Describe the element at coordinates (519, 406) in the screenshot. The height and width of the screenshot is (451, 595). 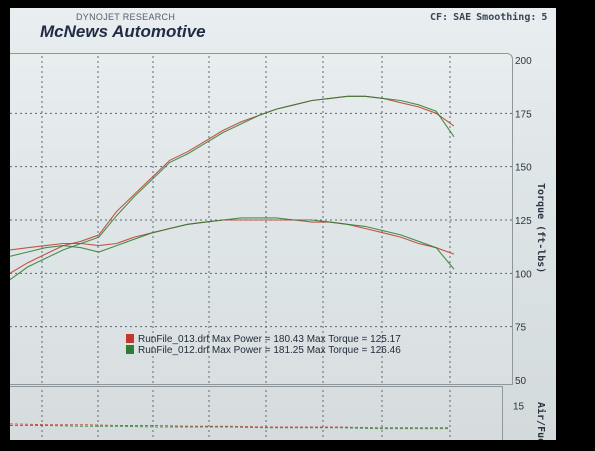
I see `sub-y-tick-15: 15` at that location.